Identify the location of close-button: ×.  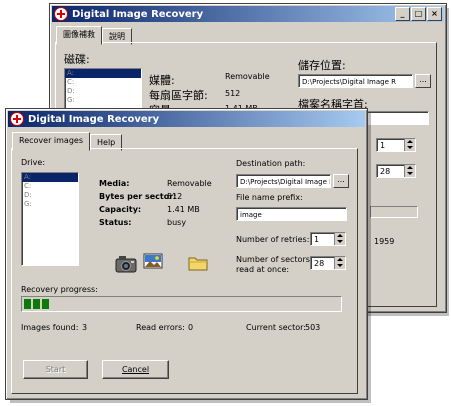
(434, 14).